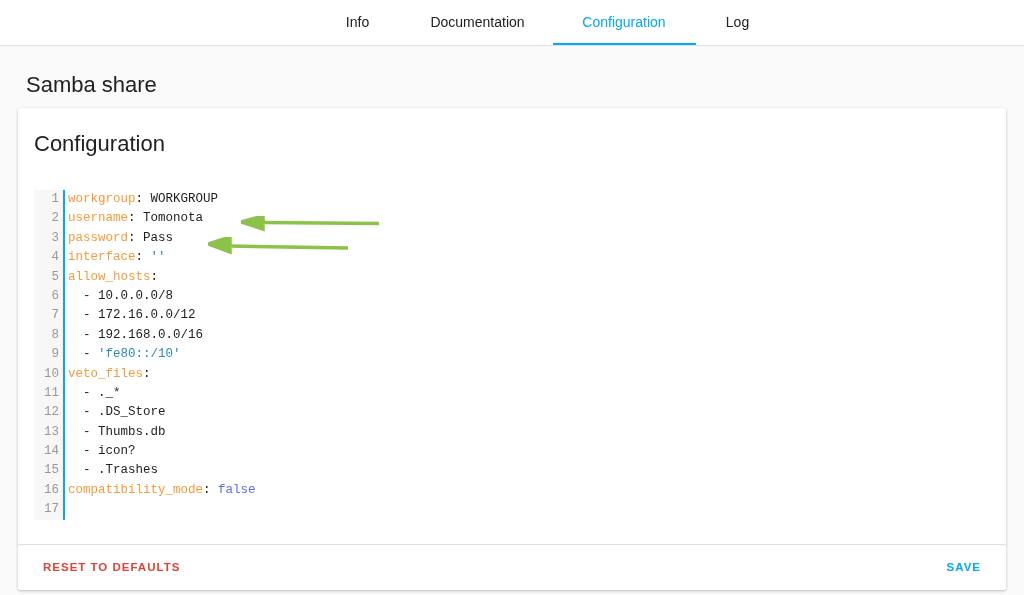 This screenshot has width=1024, height=595. What do you see at coordinates (51, 489) in the screenshot?
I see `line-number: 16` at bounding box center [51, 489].